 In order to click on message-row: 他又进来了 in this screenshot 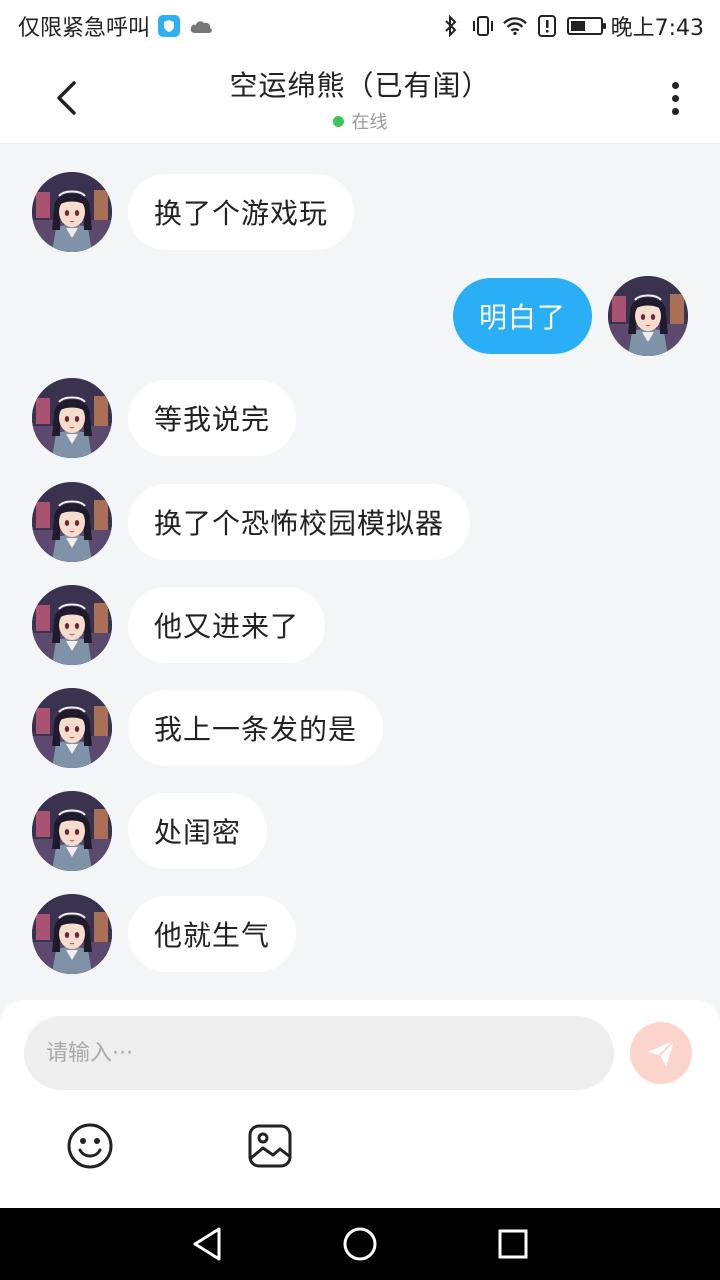, I will do `click(179, 625)`.